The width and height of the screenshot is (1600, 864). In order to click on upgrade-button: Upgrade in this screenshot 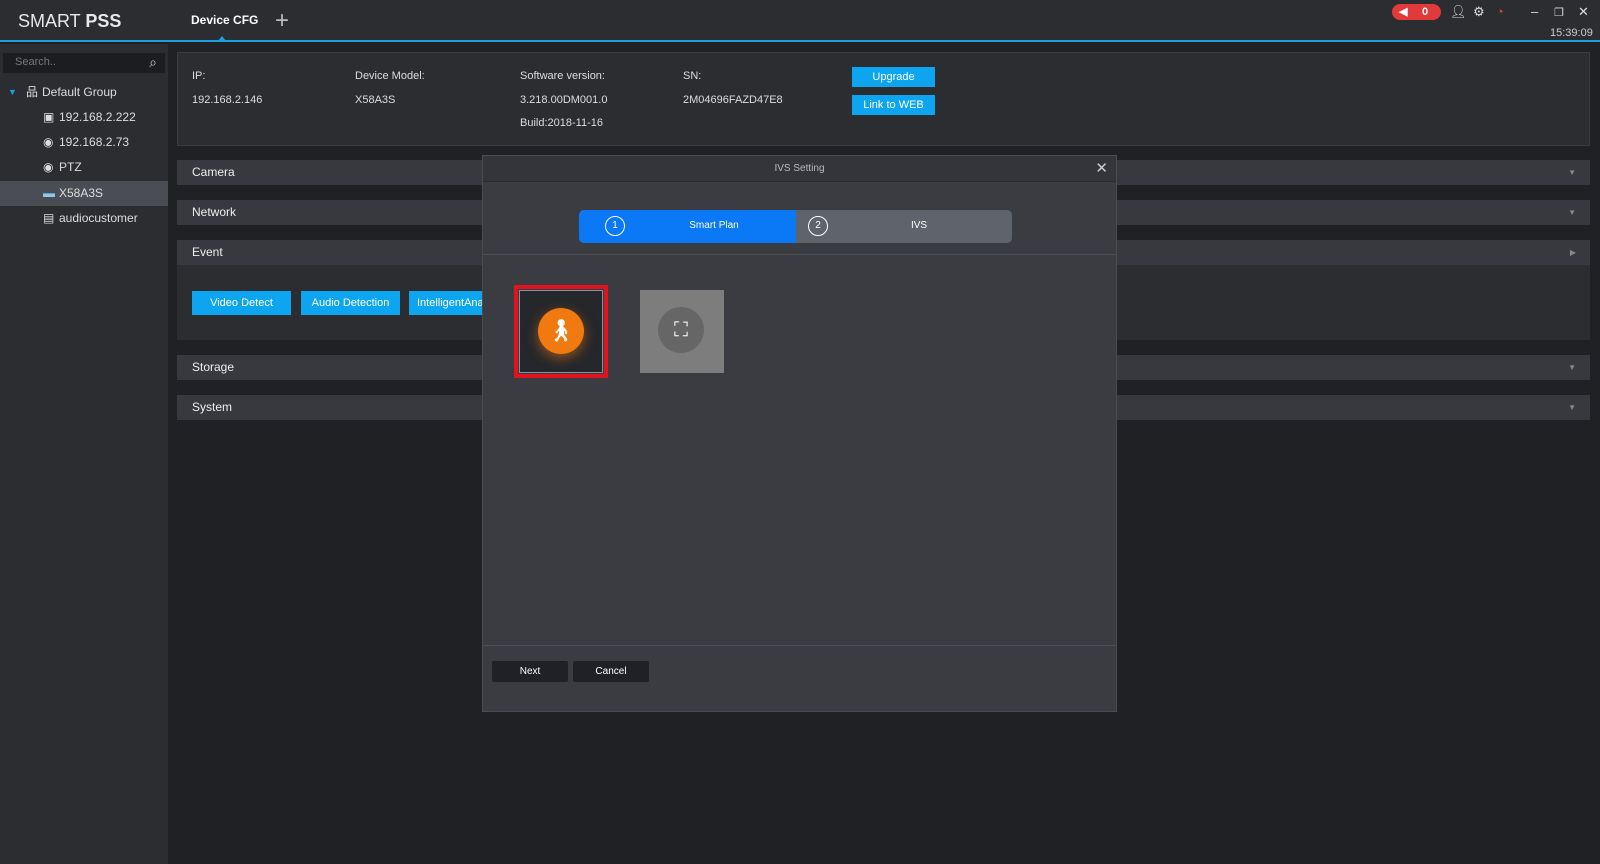, I will do `click(893, 77)`.